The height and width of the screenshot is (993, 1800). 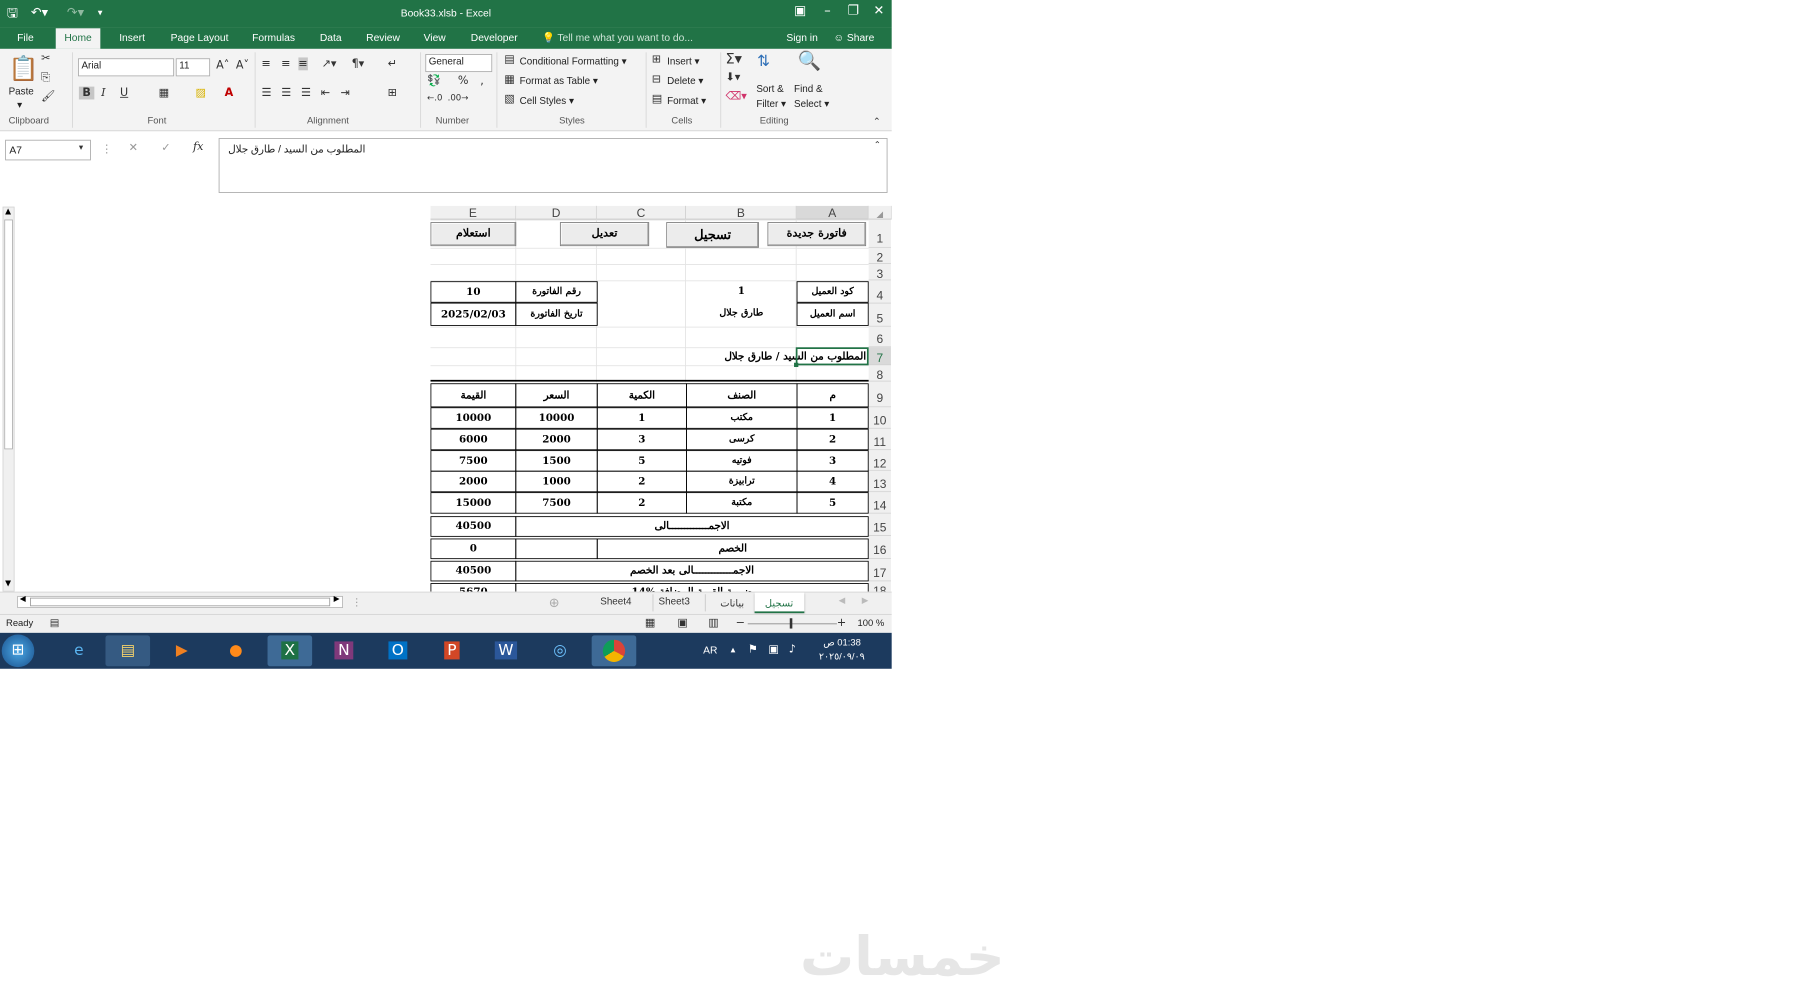 What do you see at coordinates (871, 623) in the screenshot?
I see `zoom-level: 100 %` at bounding box center [871, 623].